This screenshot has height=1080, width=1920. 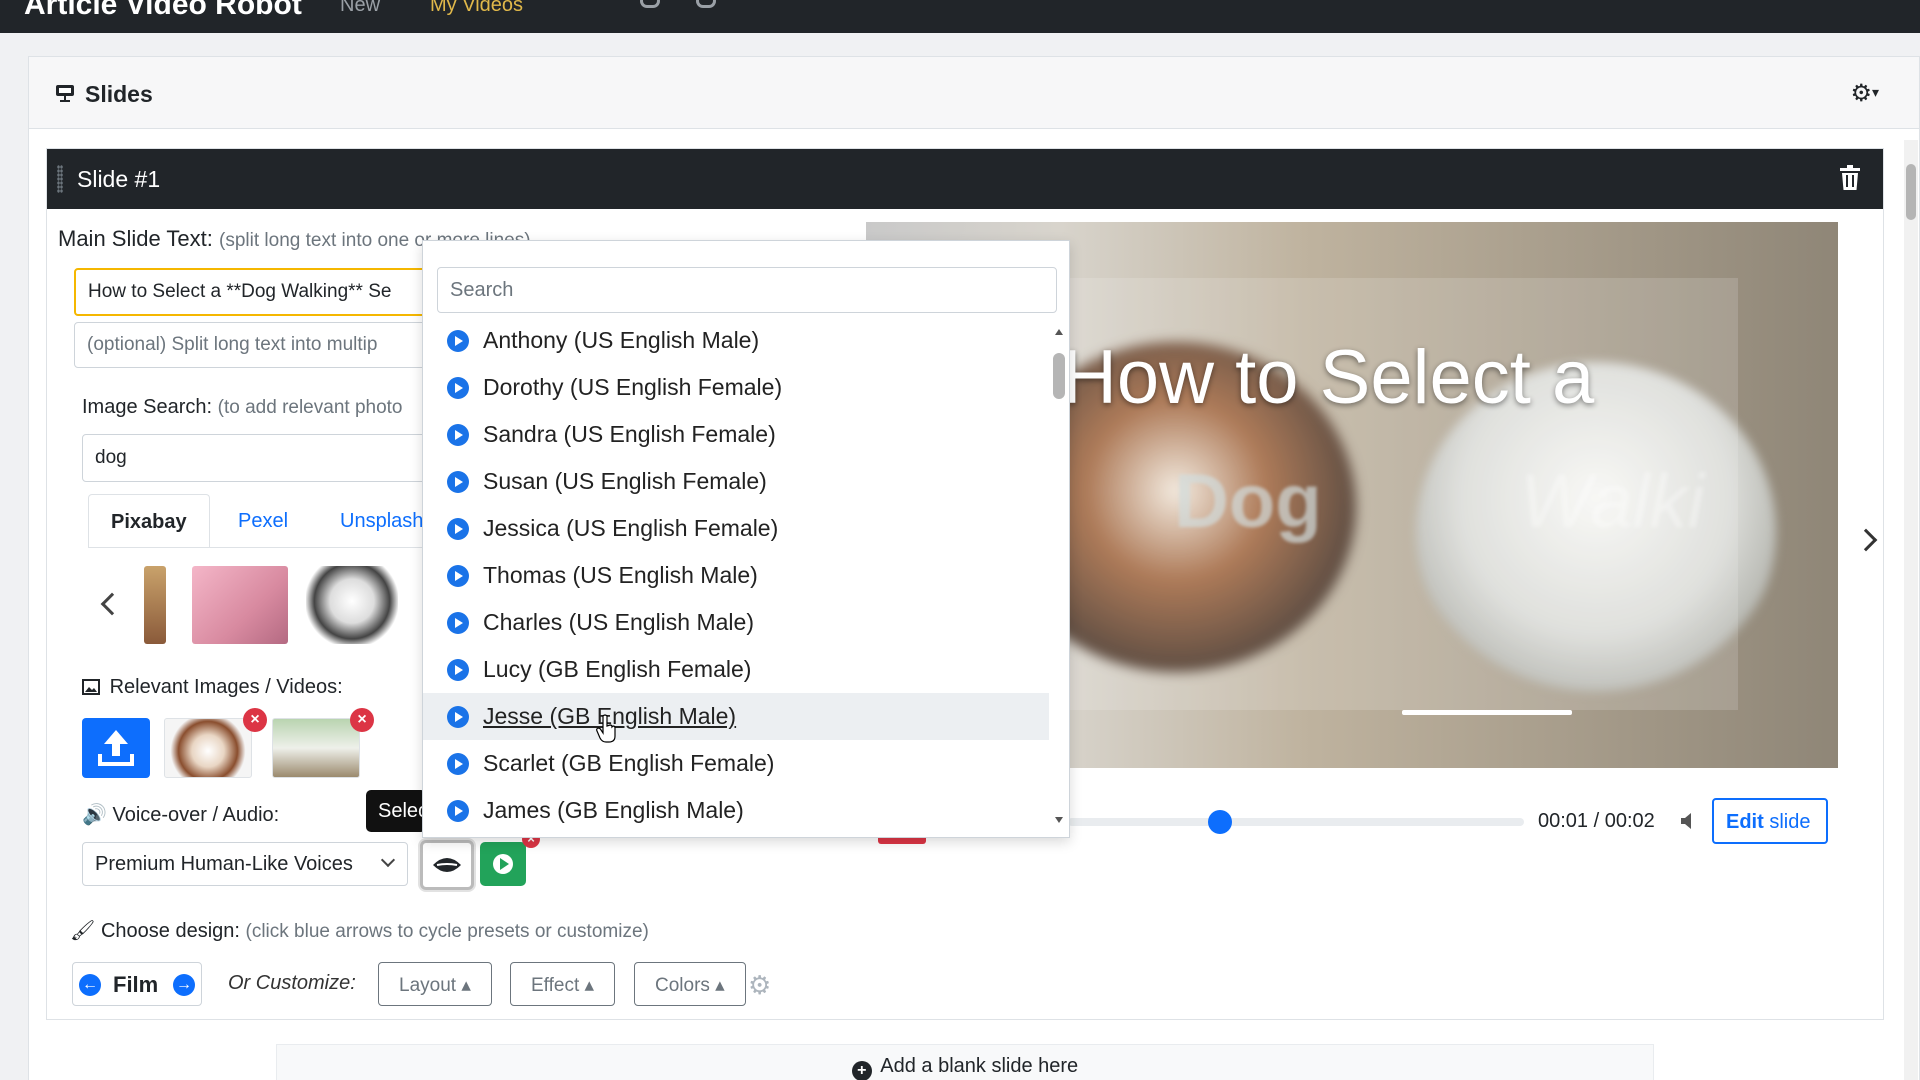 What do you see at coordinates (435, 984) in the screenshot?
I see `layout-dropdown-button: Layout ▴` at bounding box center [435, 984].